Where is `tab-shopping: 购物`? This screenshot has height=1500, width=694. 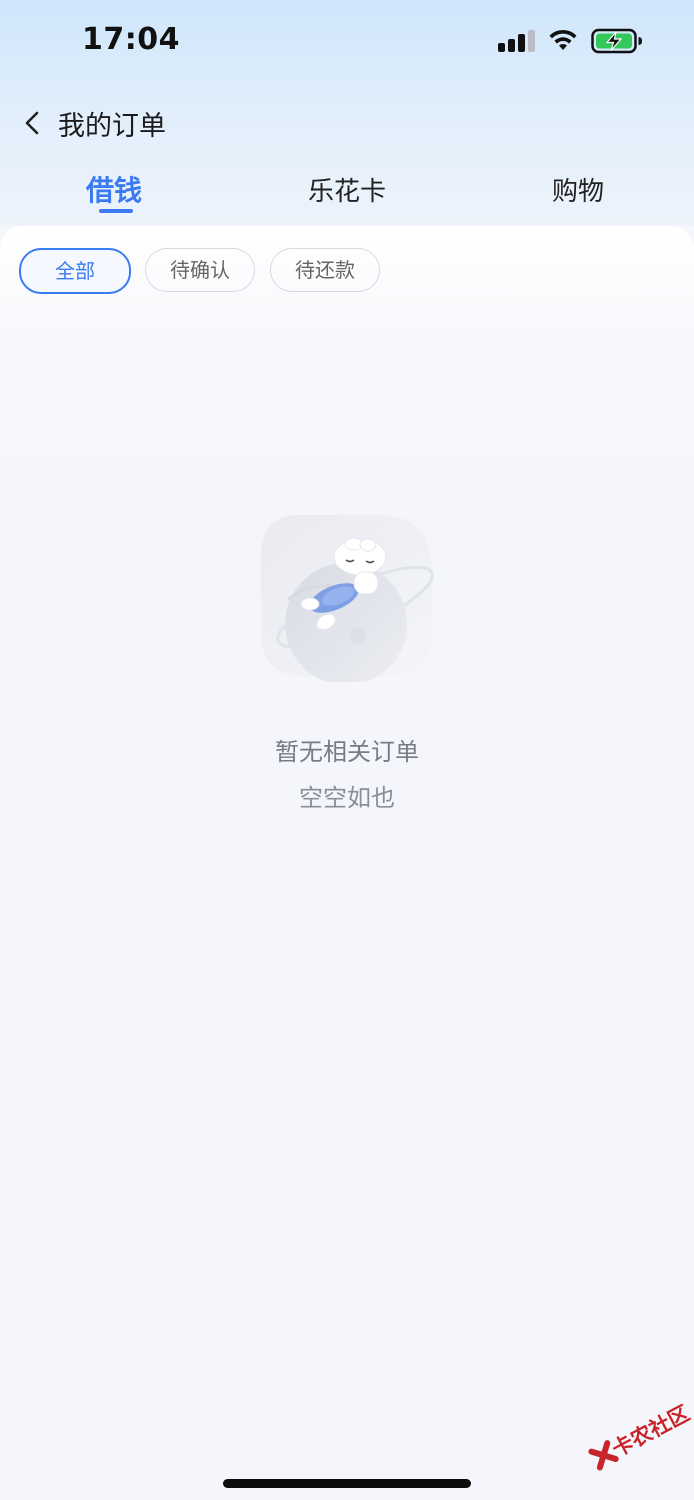 tab-shopping: 购物 is located at coordinates (578, 189).